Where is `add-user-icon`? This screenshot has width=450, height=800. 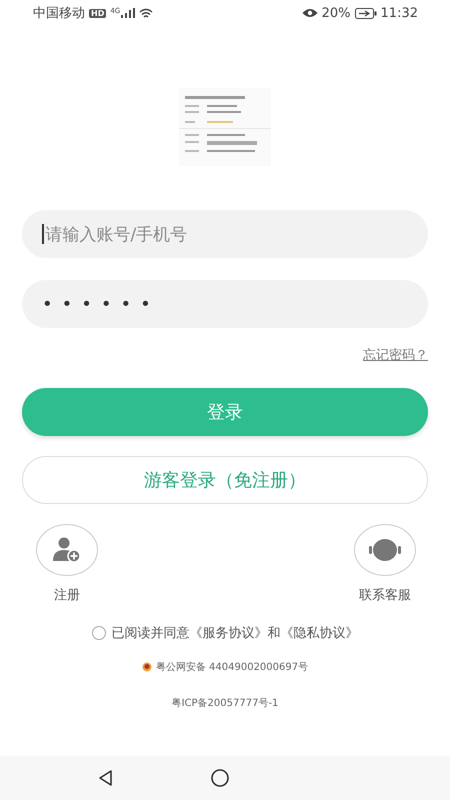 add-user-icon is located at coordinates (67, 550).